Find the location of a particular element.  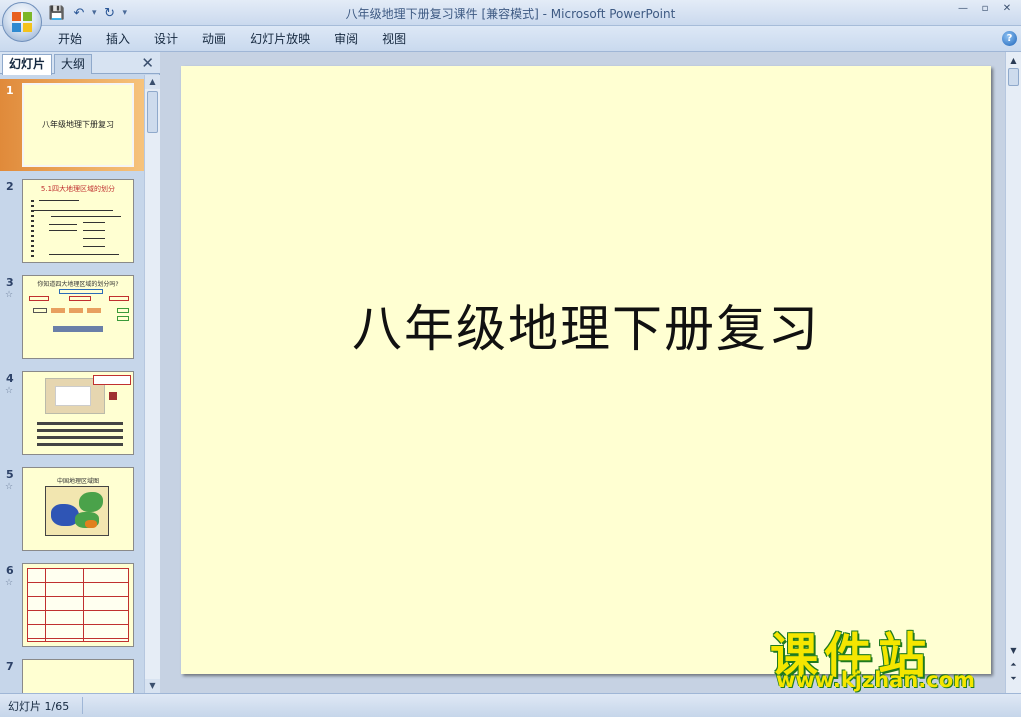

office-button is located at coordinates (22, 22).